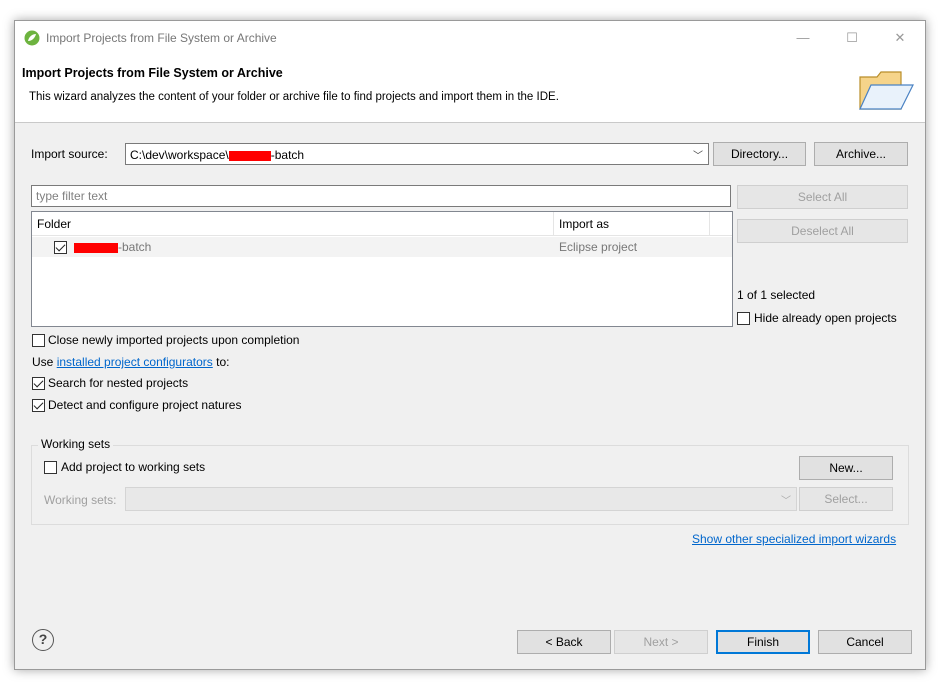  Describe the element at coordinates (133, 467) in the screenshot. I see `add-working-set-label: Add project to working sets` at that location.